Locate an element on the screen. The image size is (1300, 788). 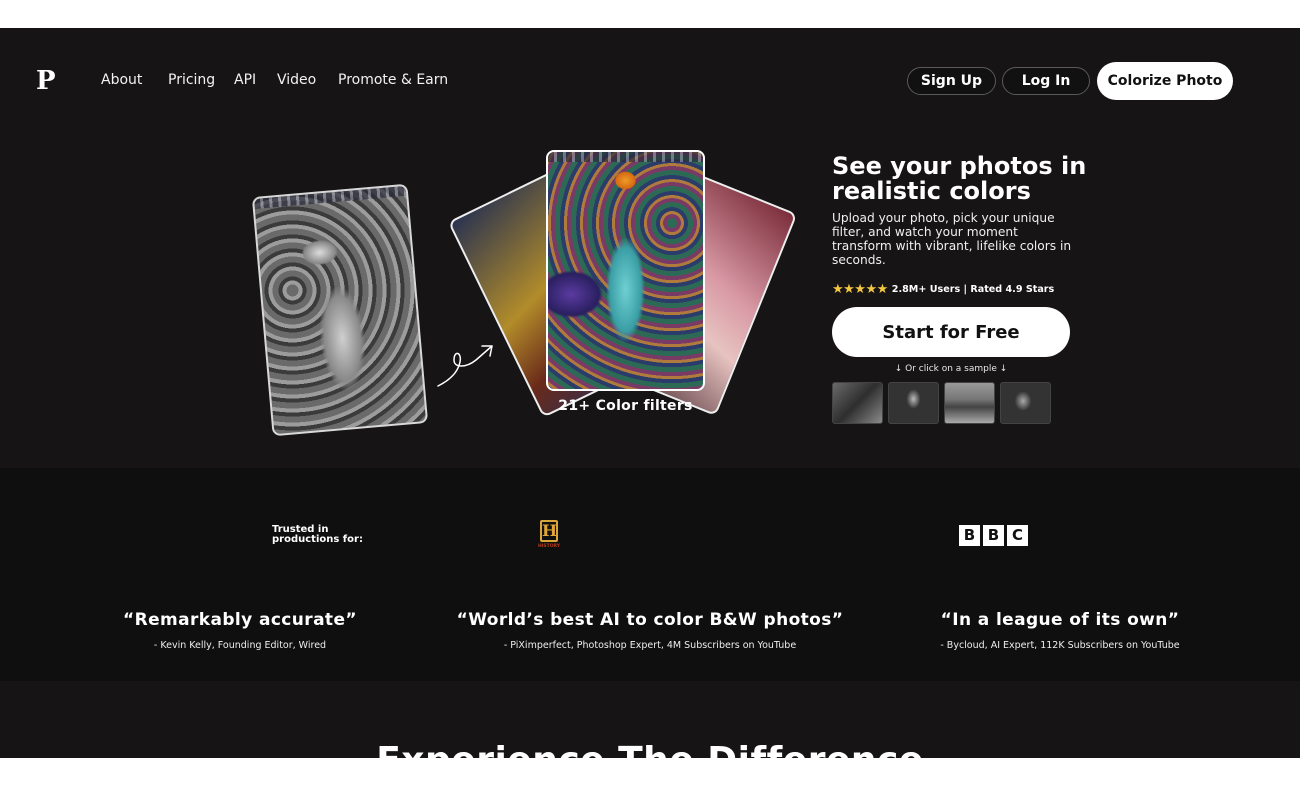
log-in-button: Log In is located at coordinates (1046, 81).